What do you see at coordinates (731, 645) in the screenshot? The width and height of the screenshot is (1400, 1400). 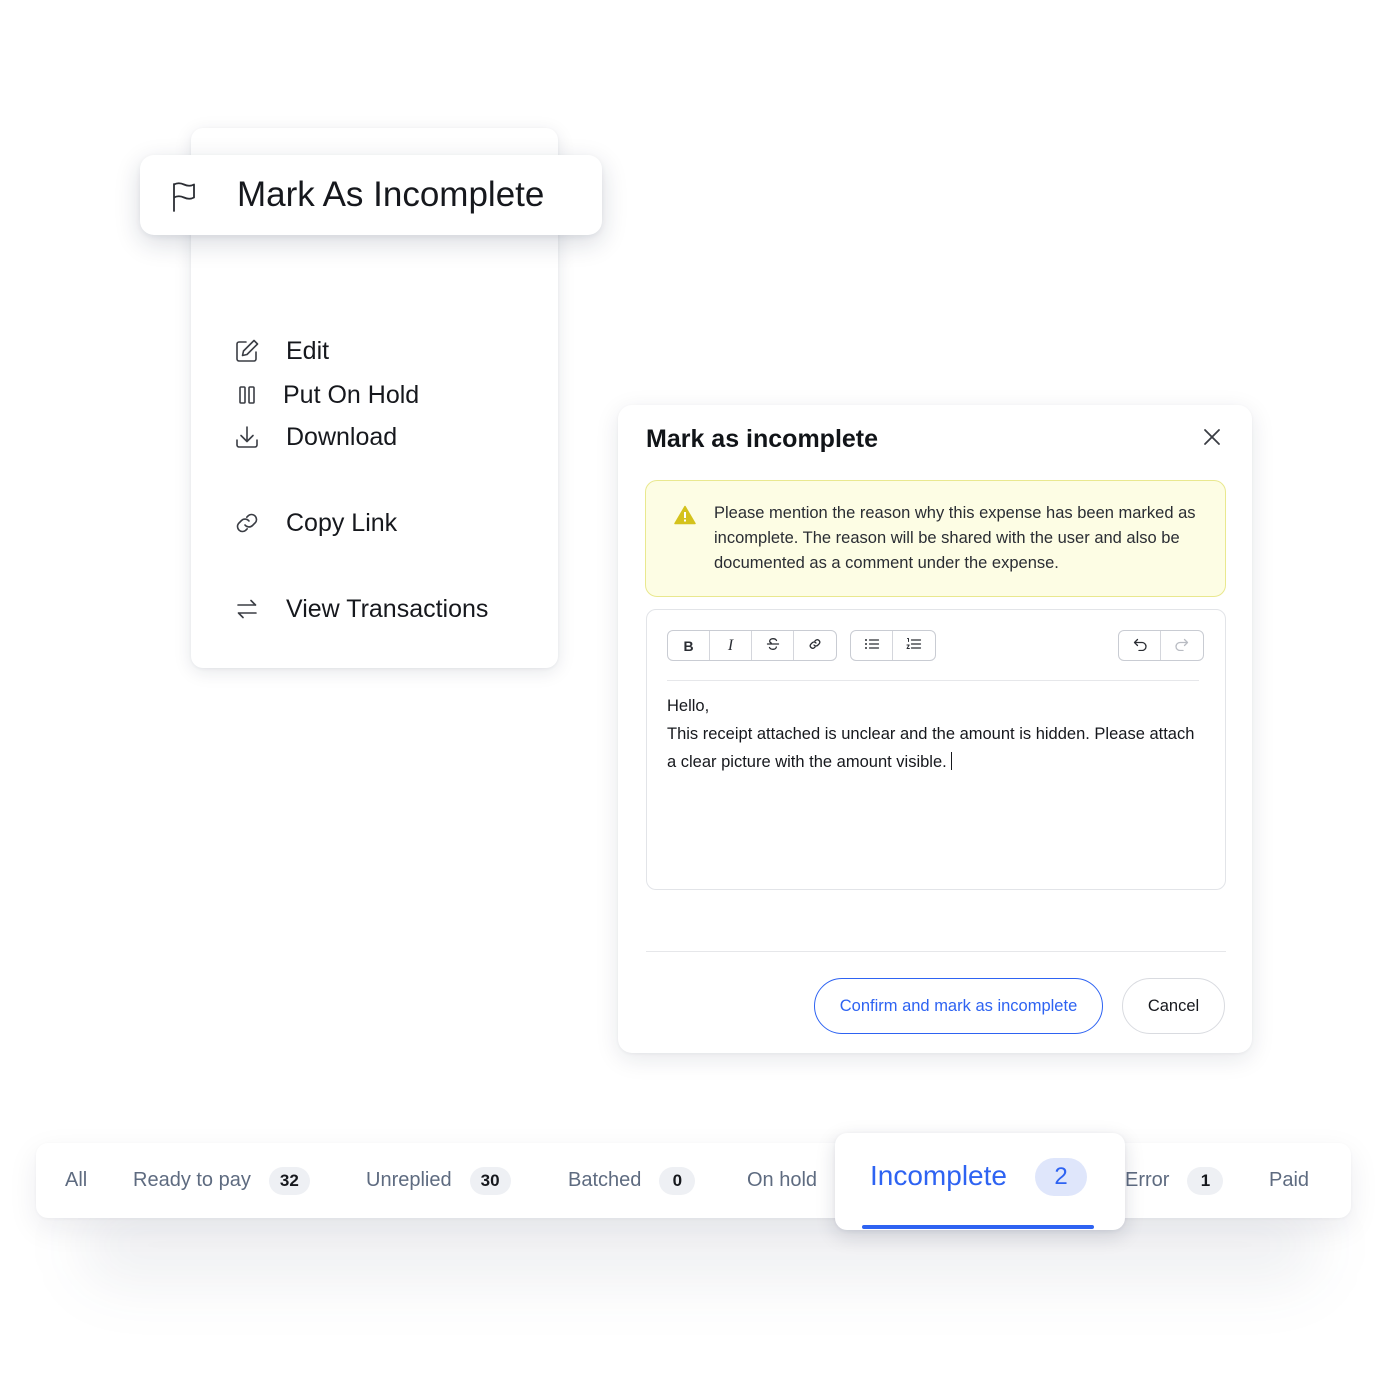 I see `italic-button: I` at bounding box center [731, 645].